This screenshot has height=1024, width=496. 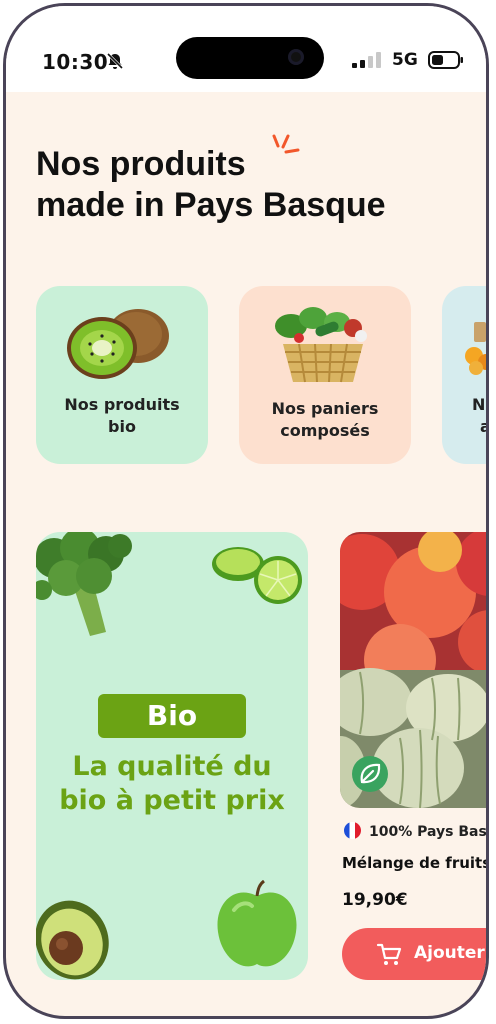 I want to click on category-label-bio: Nos produits bio, so click(x=122, y=416).